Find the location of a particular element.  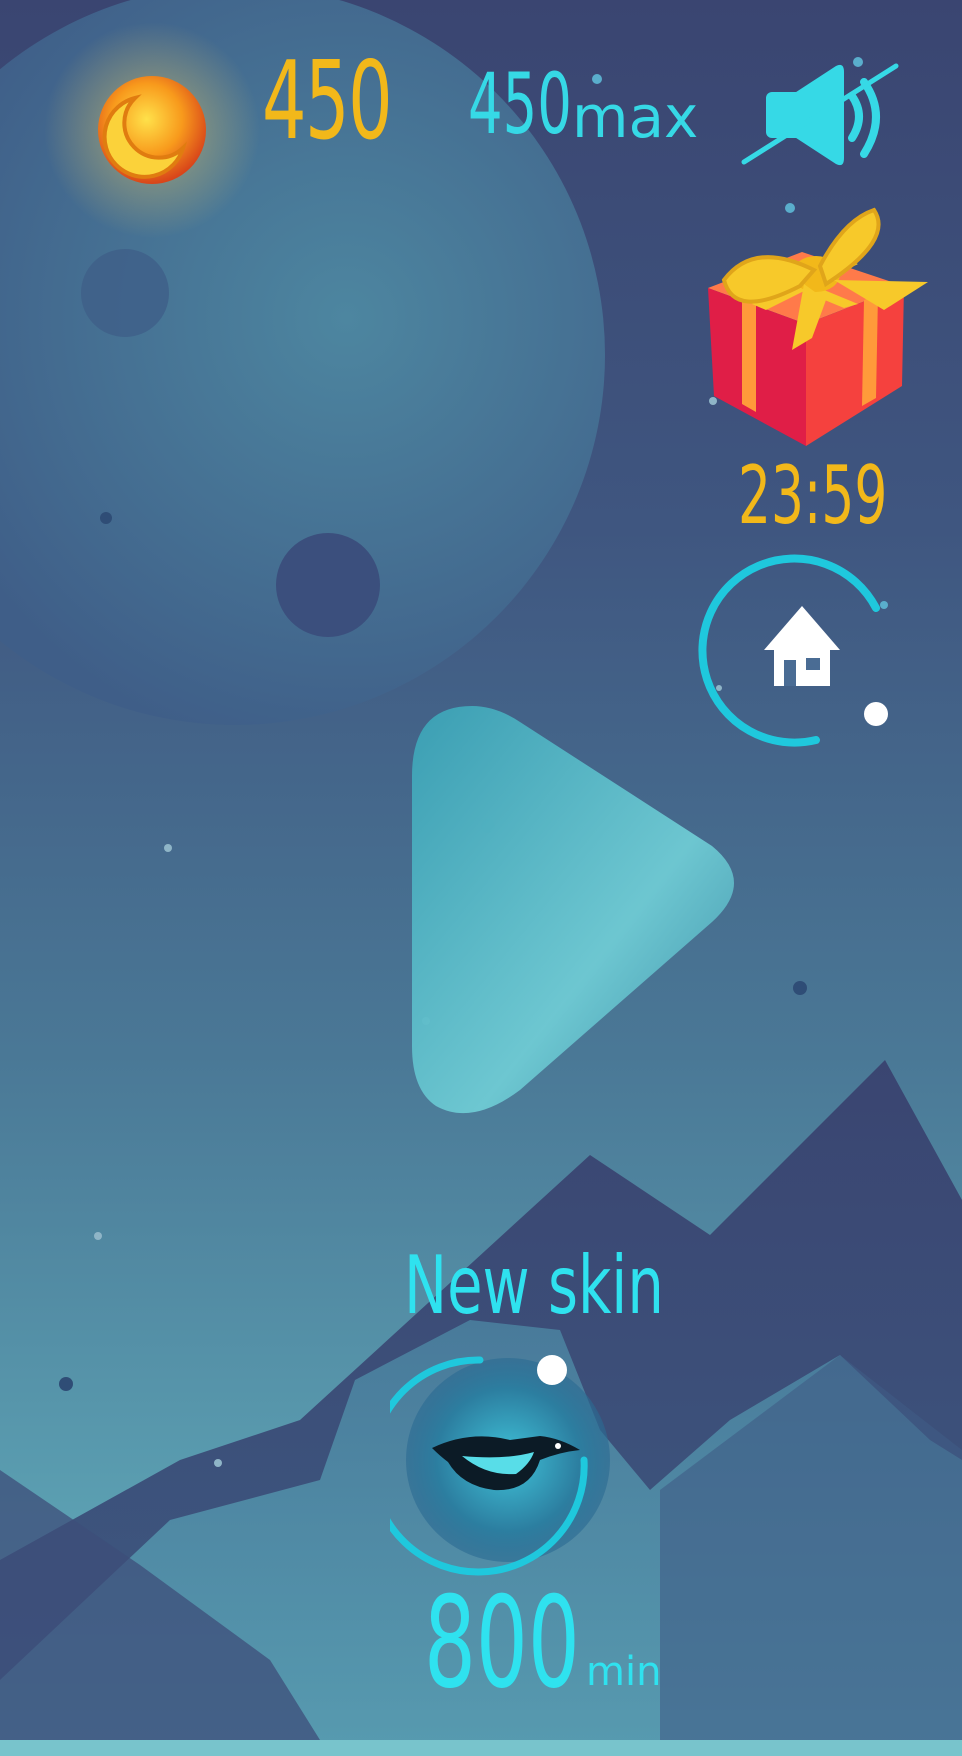

gift-icon is located at coordinates (818, 326).